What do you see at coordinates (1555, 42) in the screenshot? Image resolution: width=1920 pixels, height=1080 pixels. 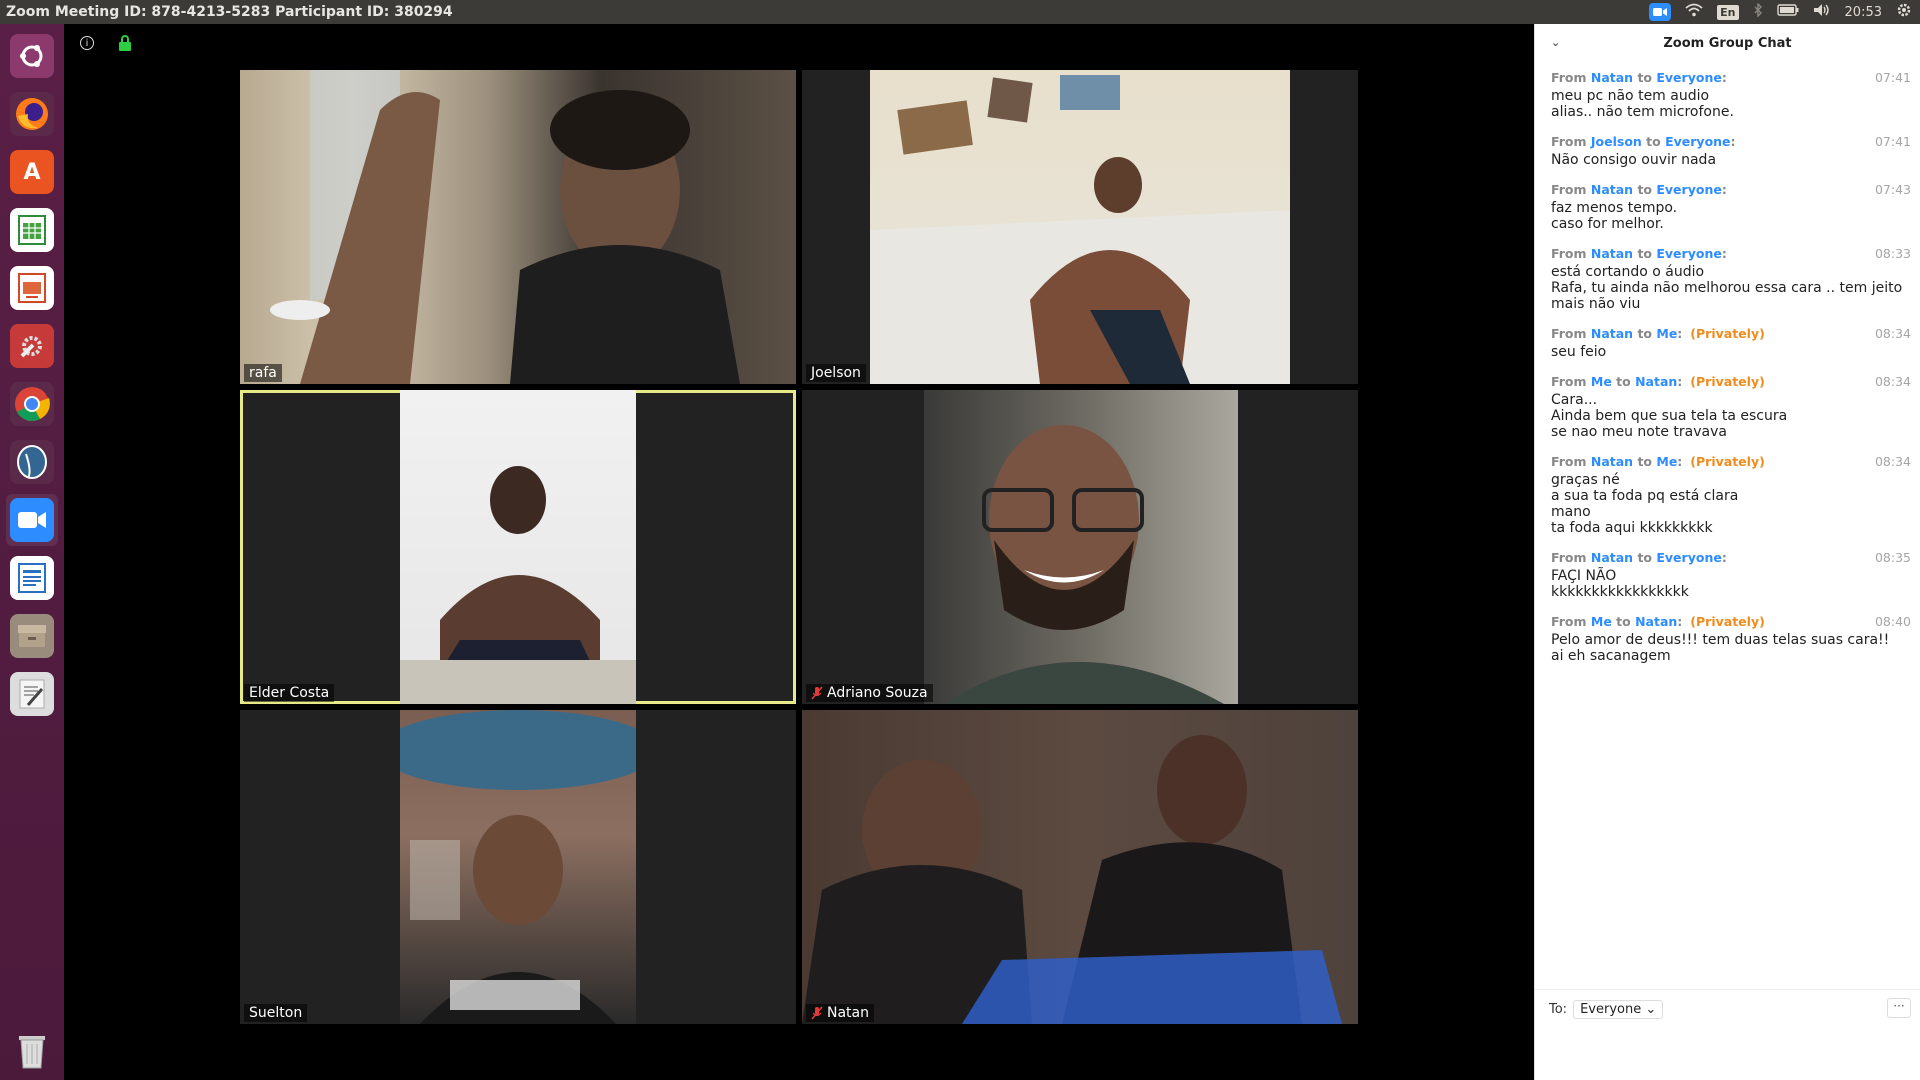 I see `collapse-chevron-icon: ⌄` at bounding box center [1555, 42].